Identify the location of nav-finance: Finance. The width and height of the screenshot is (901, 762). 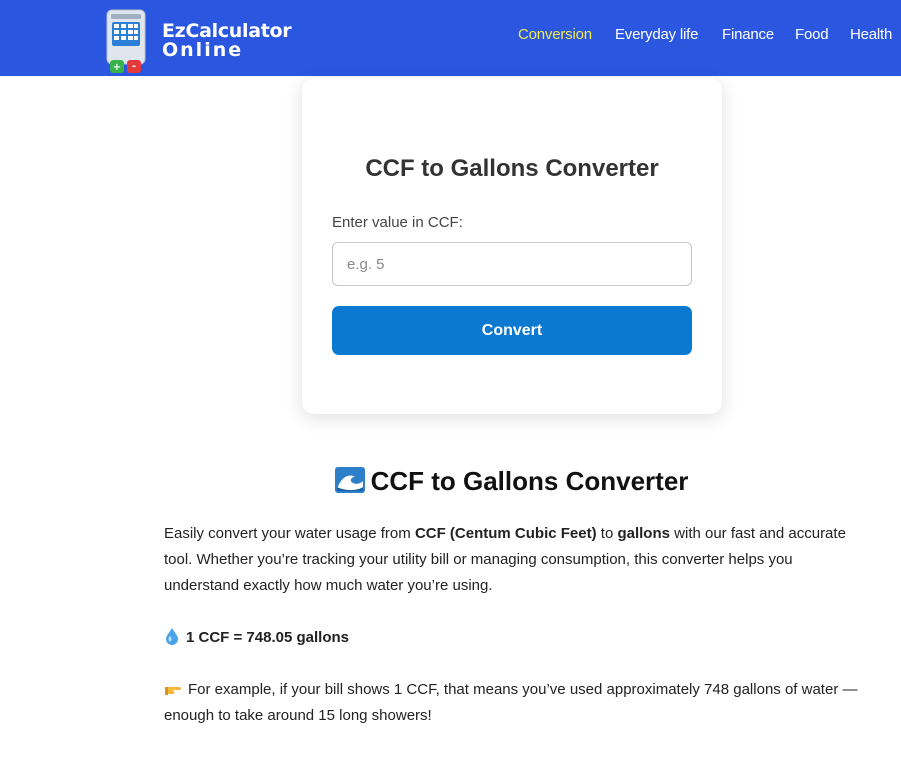
(748, 34).